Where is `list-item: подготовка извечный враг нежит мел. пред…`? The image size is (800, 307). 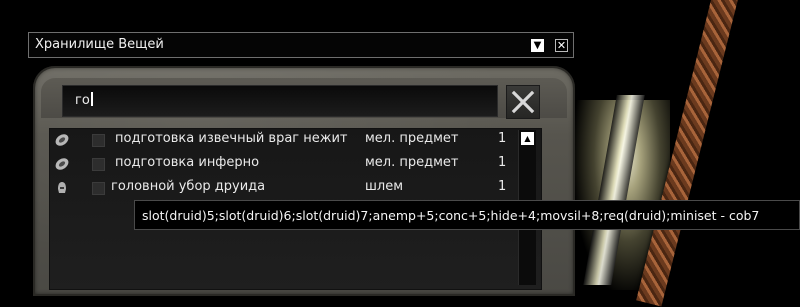
list-item: подготовка извечный враг нежит мел. пред… is located at coordinates (279, 140).